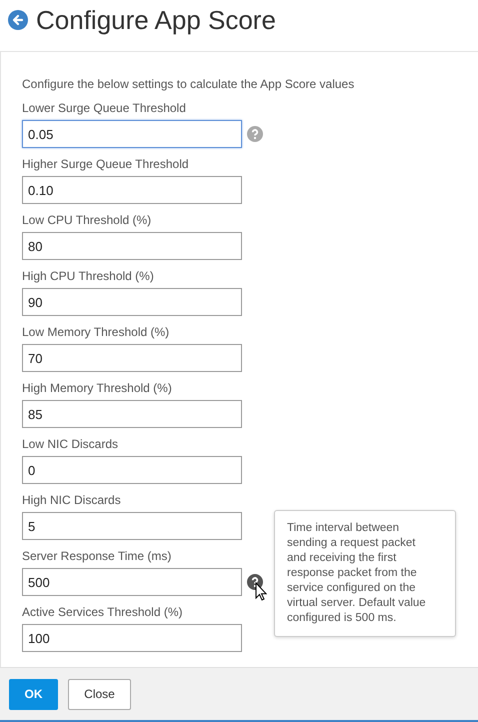 Image resolution: width=478 pixels, height=722 pixels. Describe the element at coordinates (97, 556) in the screenshot. I see `field-label: Server Response Time (ms)` at that location.